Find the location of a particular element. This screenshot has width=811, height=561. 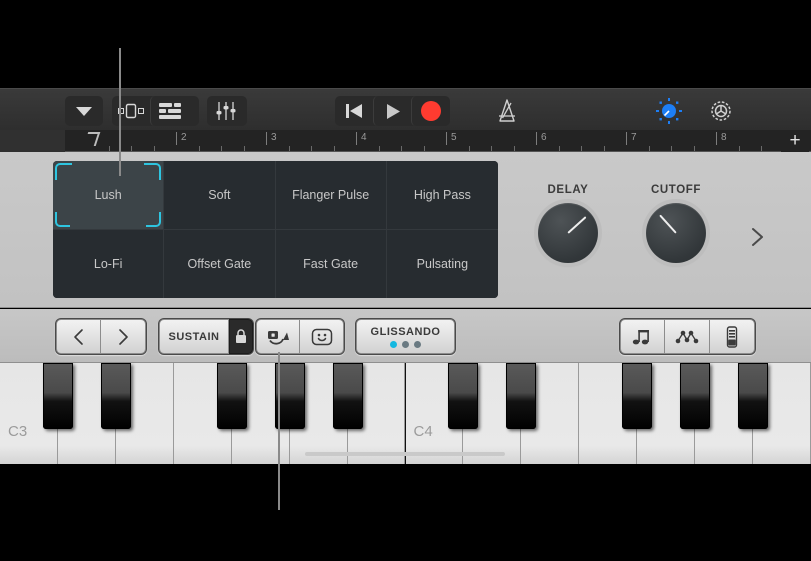

velocity-slider-icon is located at coordinates (732, 336).